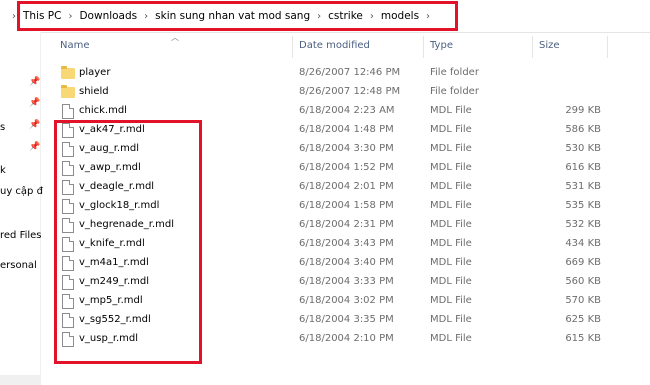  What do you see at coordinates (95, 72) in the screenshot?
I see `file-name: player` at bounding box center [95, 72].